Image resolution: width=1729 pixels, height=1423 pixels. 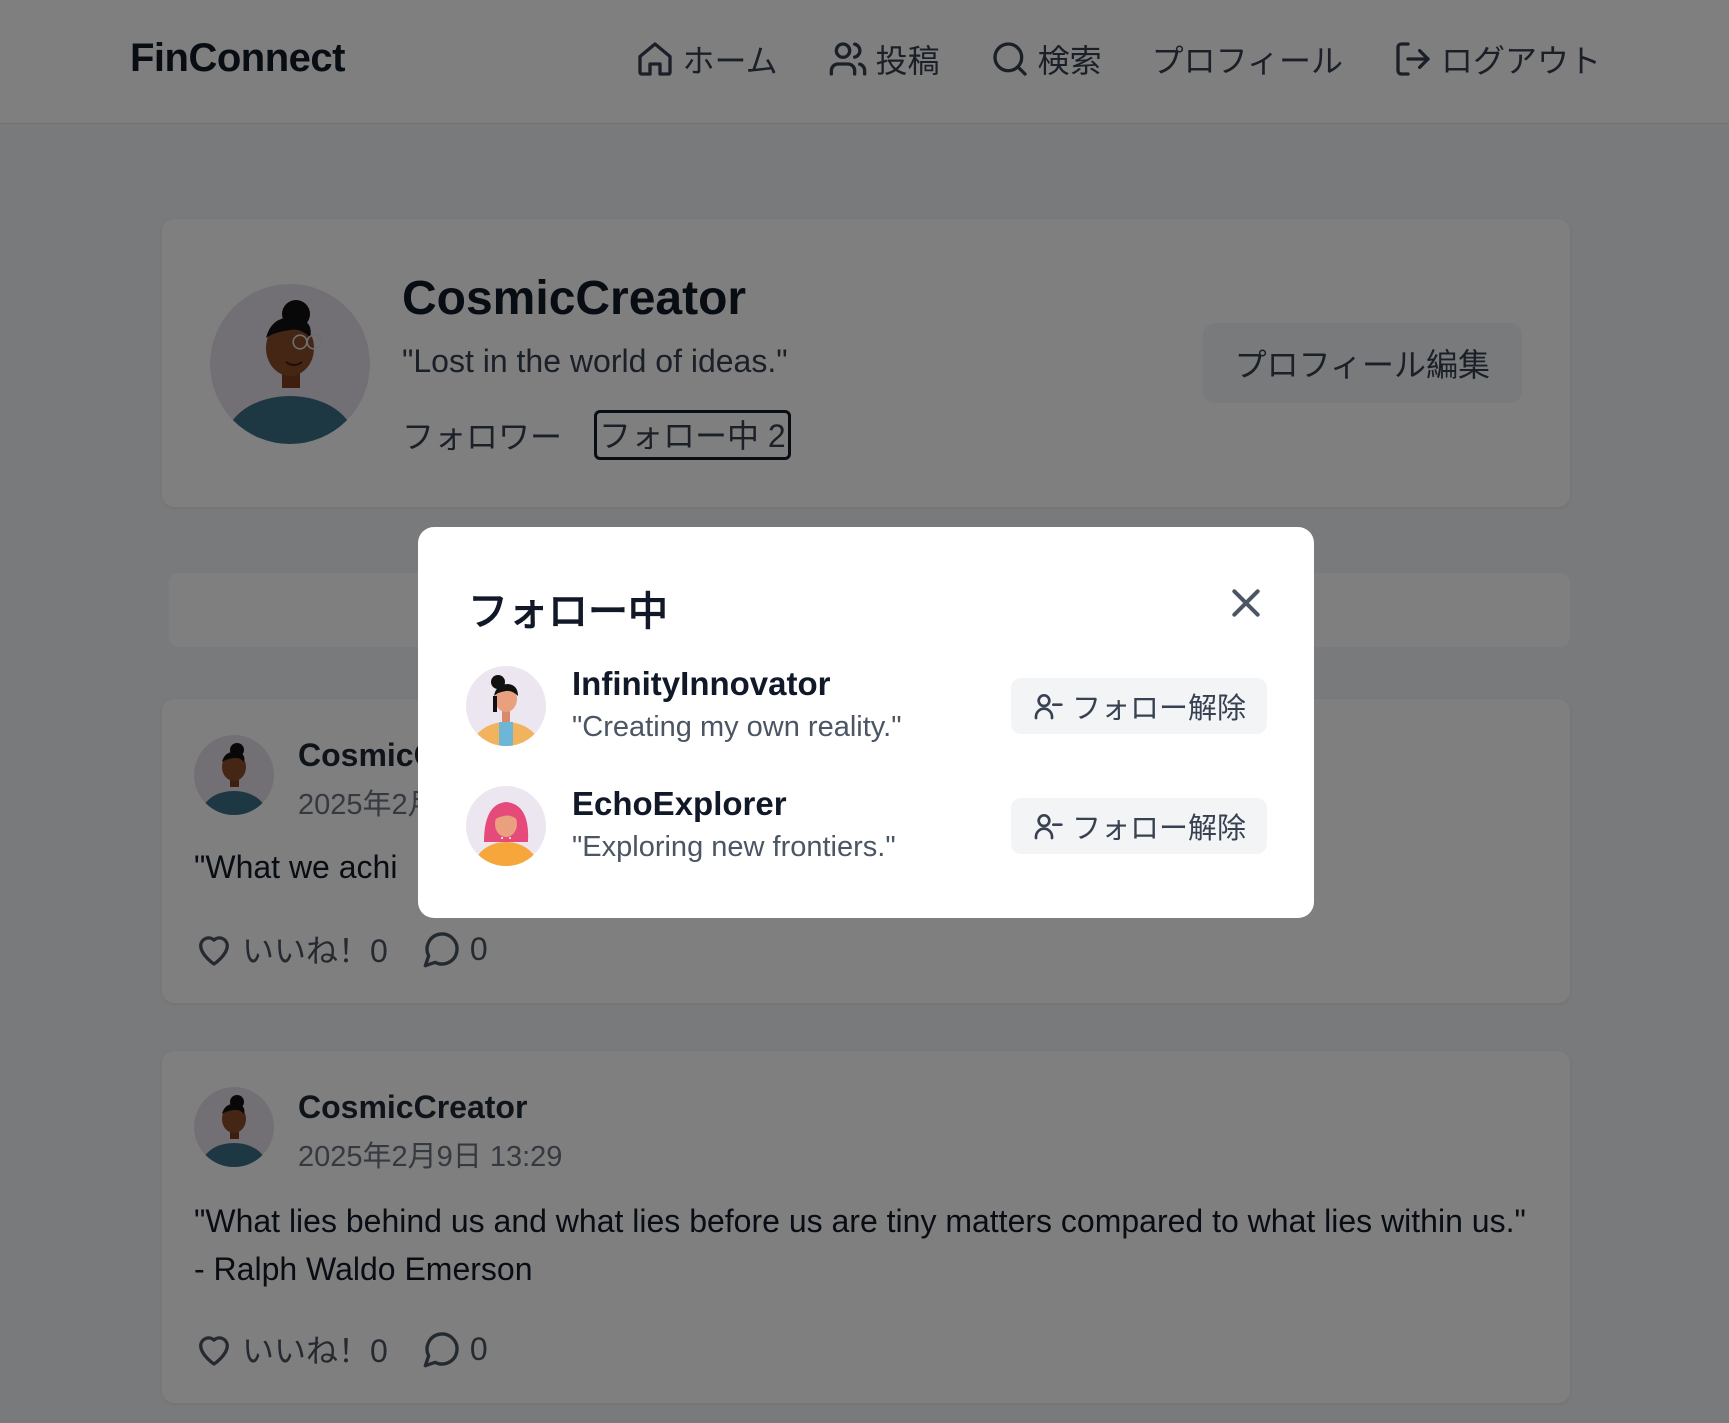 I want to click on modal-title: フォロー中, so click(x=568, y=612).